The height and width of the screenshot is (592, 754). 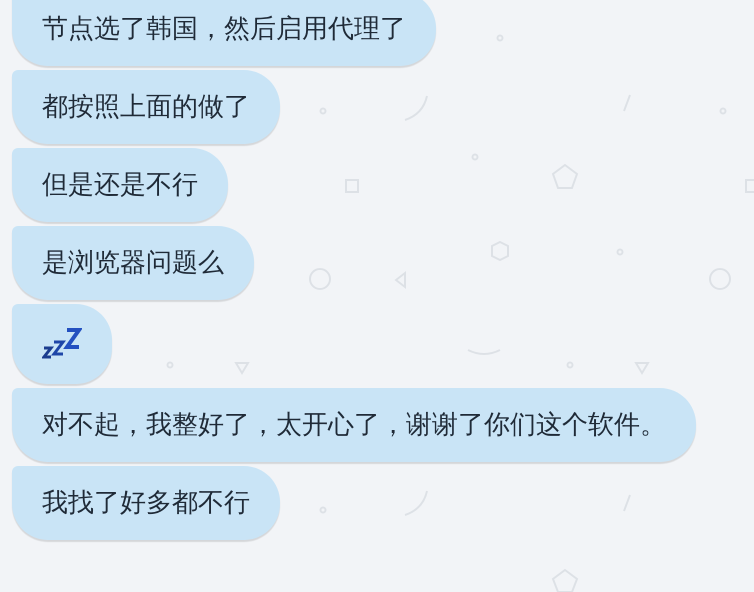 What do you see at coordinates (133, 263) in the screenshot?
I see `message-text: 是浏览器问题么` at bounding box center [133, 263].